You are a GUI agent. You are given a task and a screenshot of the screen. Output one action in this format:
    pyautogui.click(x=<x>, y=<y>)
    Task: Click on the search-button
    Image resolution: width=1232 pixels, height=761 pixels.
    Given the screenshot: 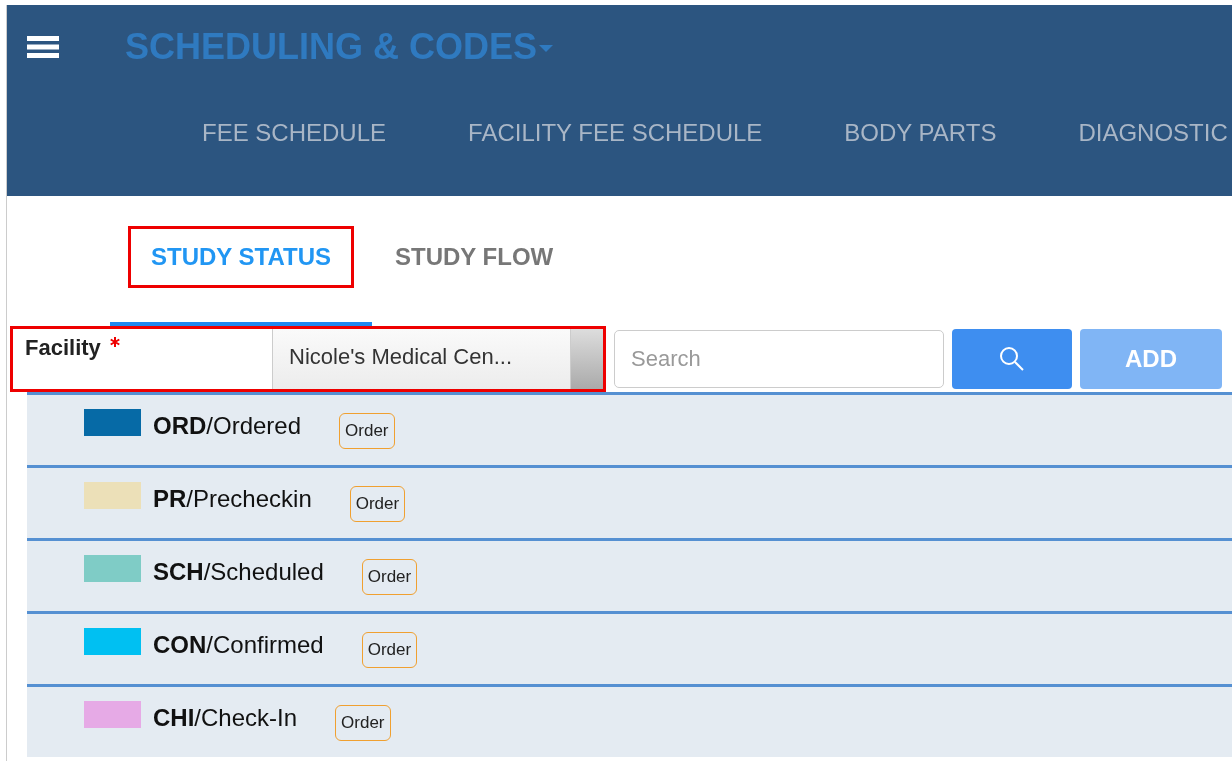 What is the action you would take?
    pyautogui.click(x=1012, y=359)
    